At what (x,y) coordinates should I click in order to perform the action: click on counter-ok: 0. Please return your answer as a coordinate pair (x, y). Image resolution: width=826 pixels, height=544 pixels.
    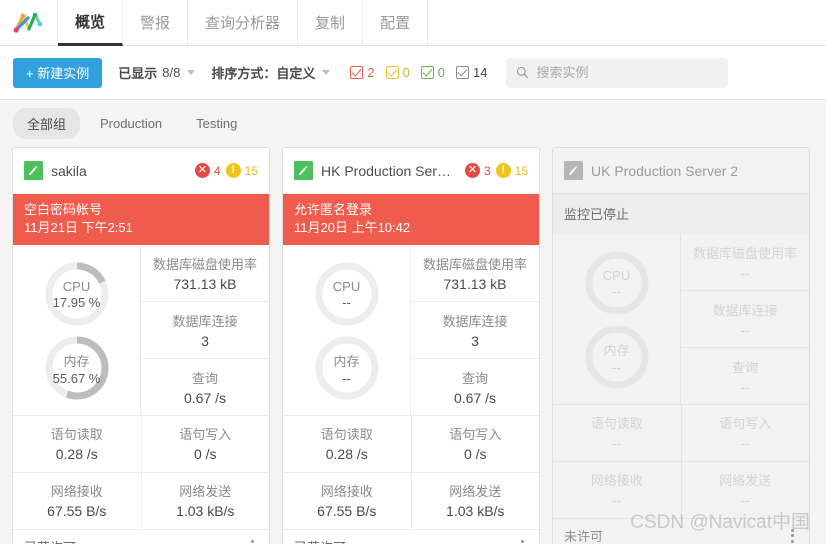
    Looking at the image, I should click on (433, 72).